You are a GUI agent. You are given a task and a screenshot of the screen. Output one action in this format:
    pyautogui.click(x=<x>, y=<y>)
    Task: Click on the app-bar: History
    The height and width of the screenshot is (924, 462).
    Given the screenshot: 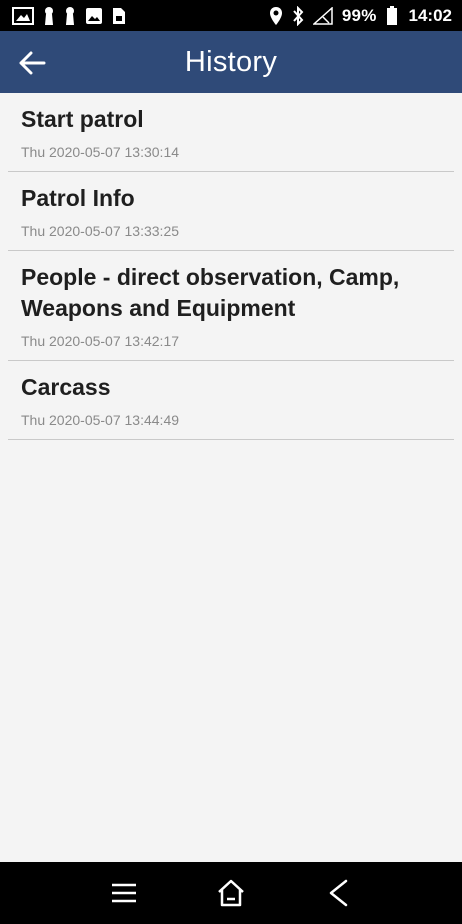 What is the action you would take?
    pyautogui.click(x=231, y=62)
    